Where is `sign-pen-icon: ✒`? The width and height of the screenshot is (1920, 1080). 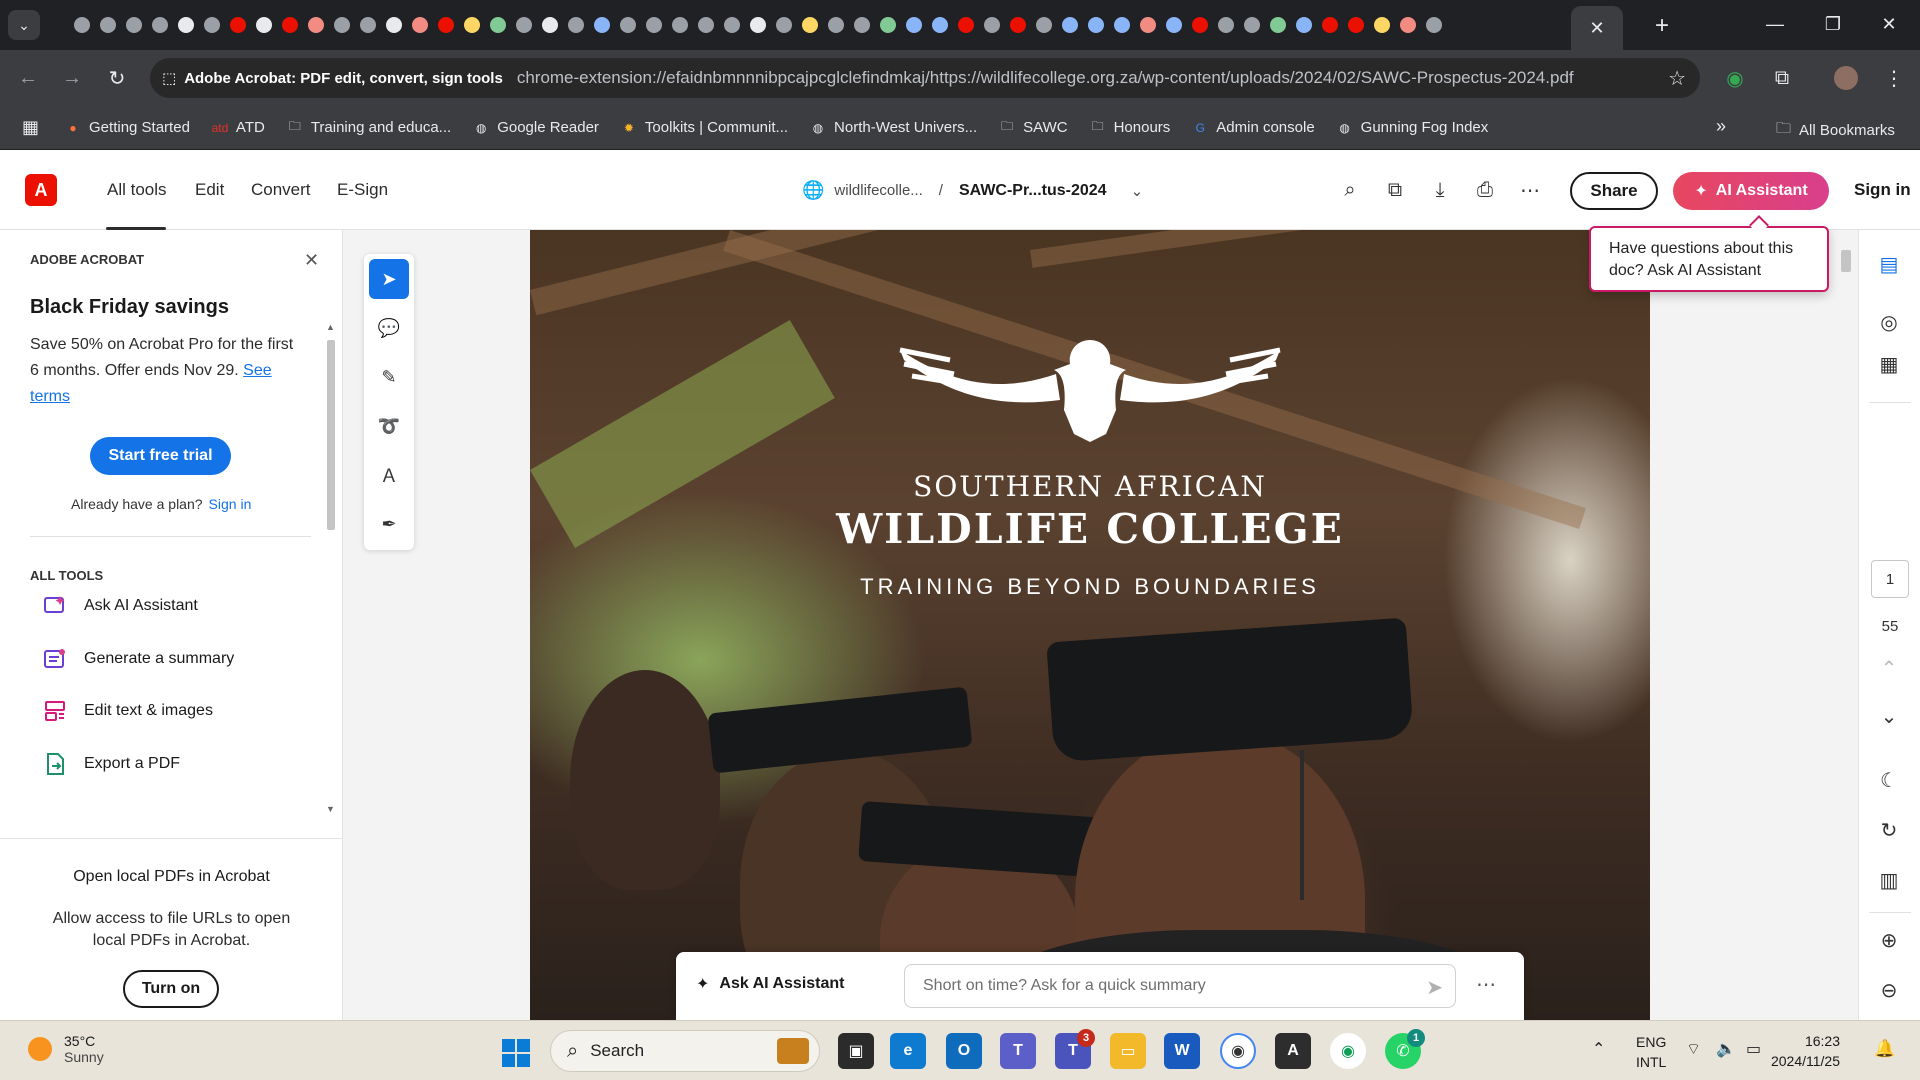 sign-pen-icon: ✒ is located at coordinates (389, 524).